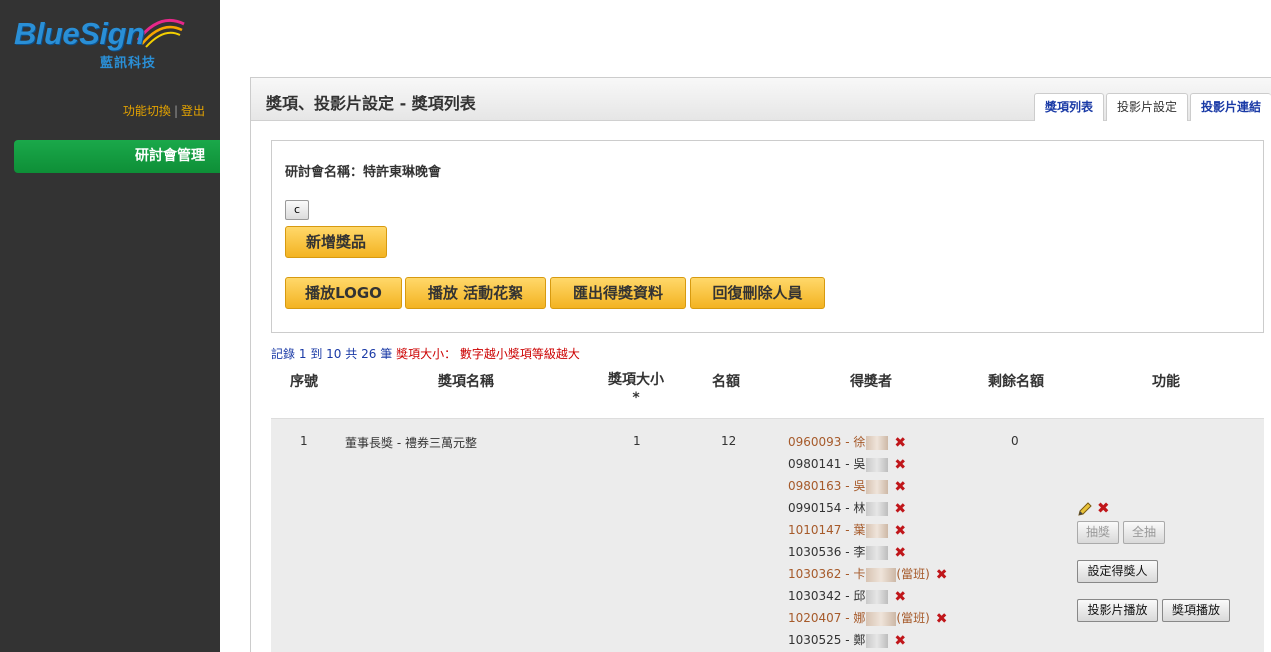 This screenshot has height=652, width=1271. Describe the element at coordinates (193, 111) in the screenshot. I see `logout-link: 登出` at that location.